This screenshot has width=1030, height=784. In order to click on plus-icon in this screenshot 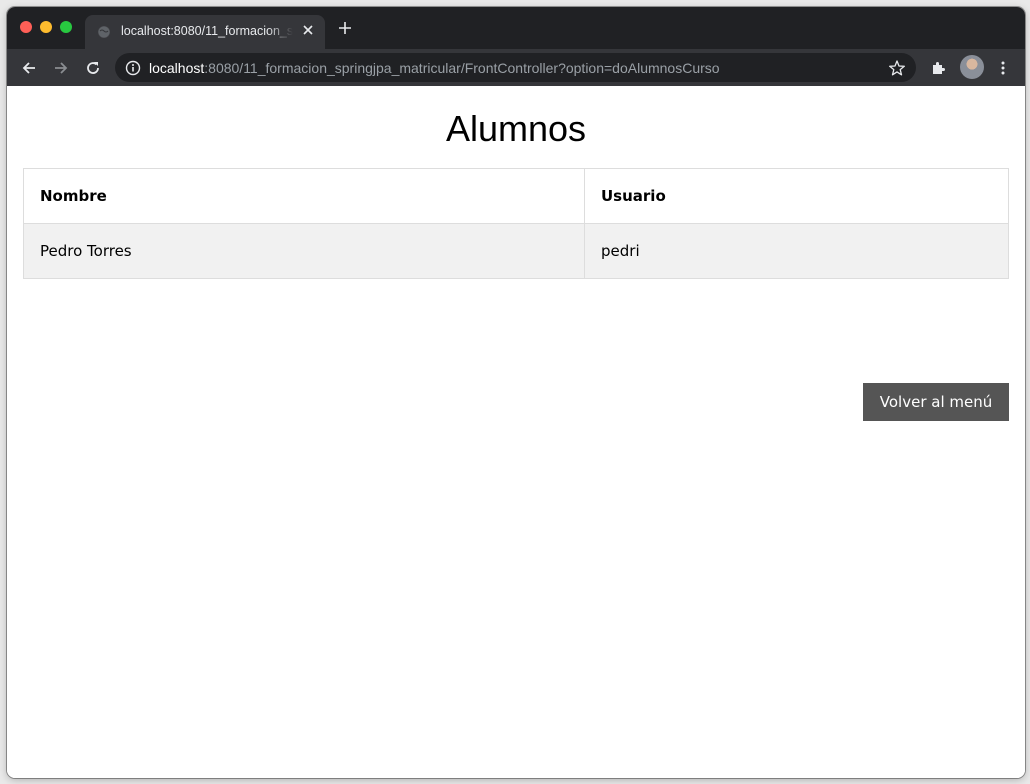, I will do `click(345, 29)`.